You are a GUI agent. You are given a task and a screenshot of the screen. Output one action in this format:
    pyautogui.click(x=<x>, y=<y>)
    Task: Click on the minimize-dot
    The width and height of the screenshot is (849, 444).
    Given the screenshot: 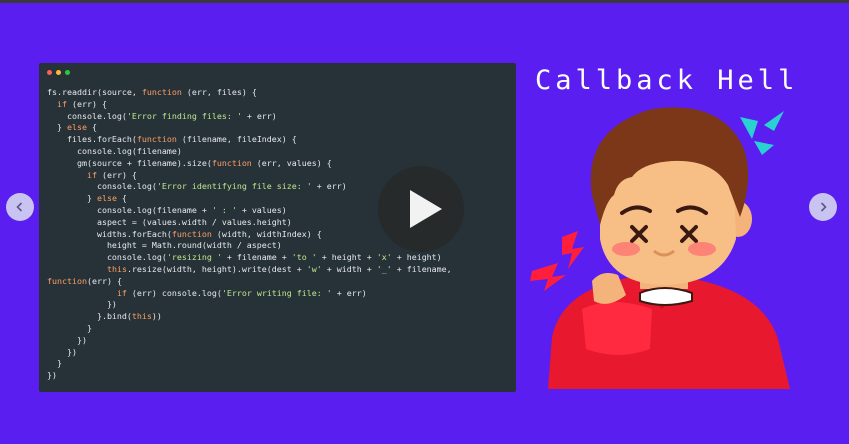 What is the action you would take?
    pyautogui.click(x=58, y=72)
    